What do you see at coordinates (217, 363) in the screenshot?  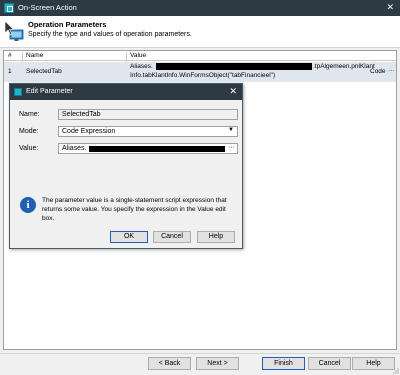 I see `next-button: Next >` at bounding box center [217, 363].